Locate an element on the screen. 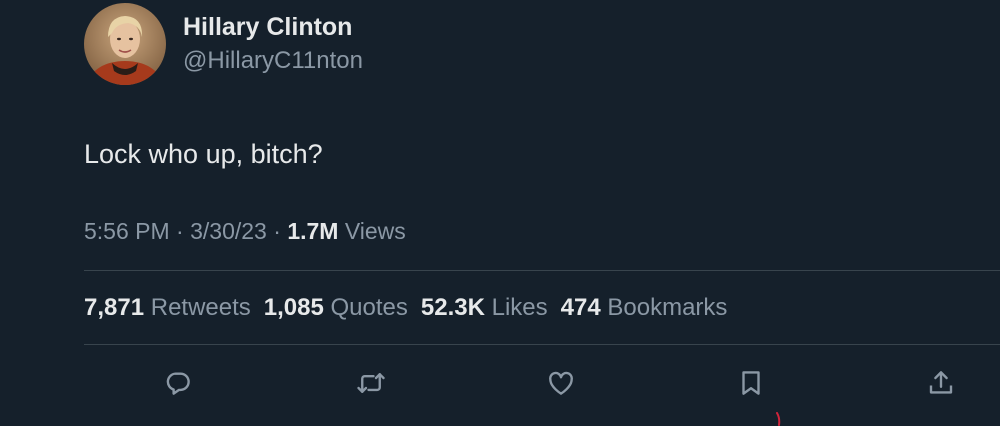 The width and height of the screenshot is (1000, 426). avatar-image is located at coordinates (125, 44).